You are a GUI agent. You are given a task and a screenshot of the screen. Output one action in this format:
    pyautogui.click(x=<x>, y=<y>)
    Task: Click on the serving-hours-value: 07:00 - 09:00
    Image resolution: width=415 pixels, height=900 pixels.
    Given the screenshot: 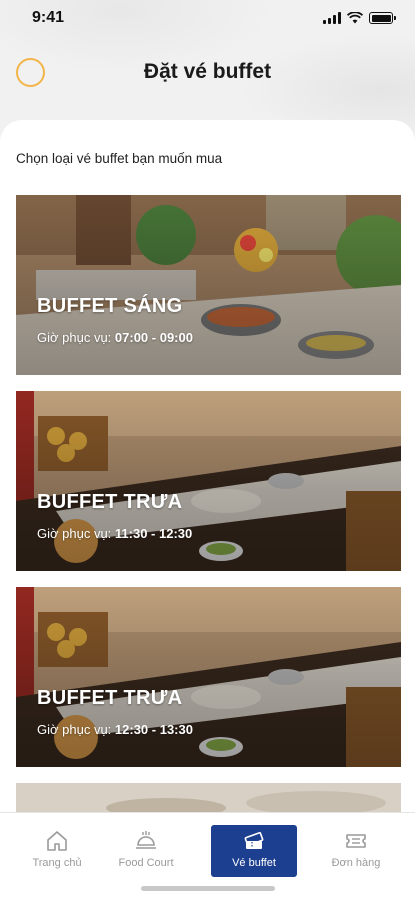 What is the action you would take?
    pyautogui.click(x=153, y=337)
    